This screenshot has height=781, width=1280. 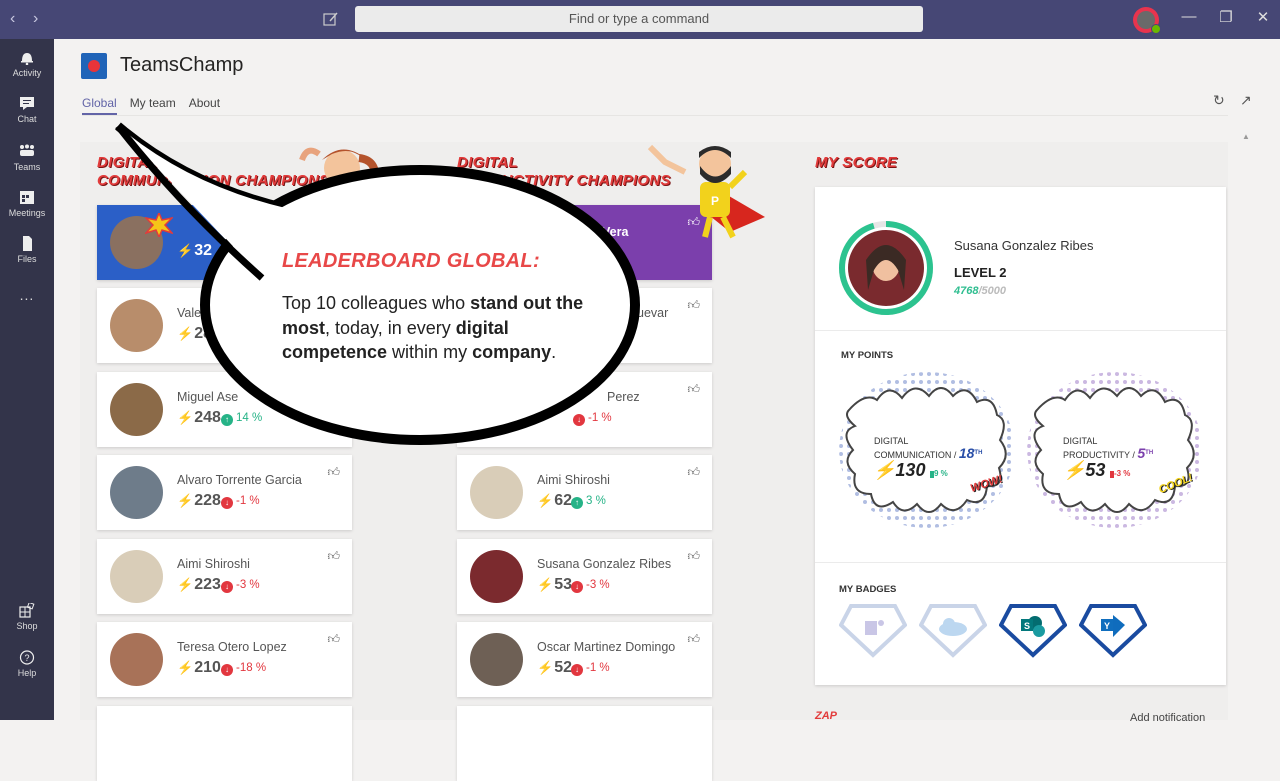 I want to click on scroll-up-icon: ▲, so click(x=1246, y=136).